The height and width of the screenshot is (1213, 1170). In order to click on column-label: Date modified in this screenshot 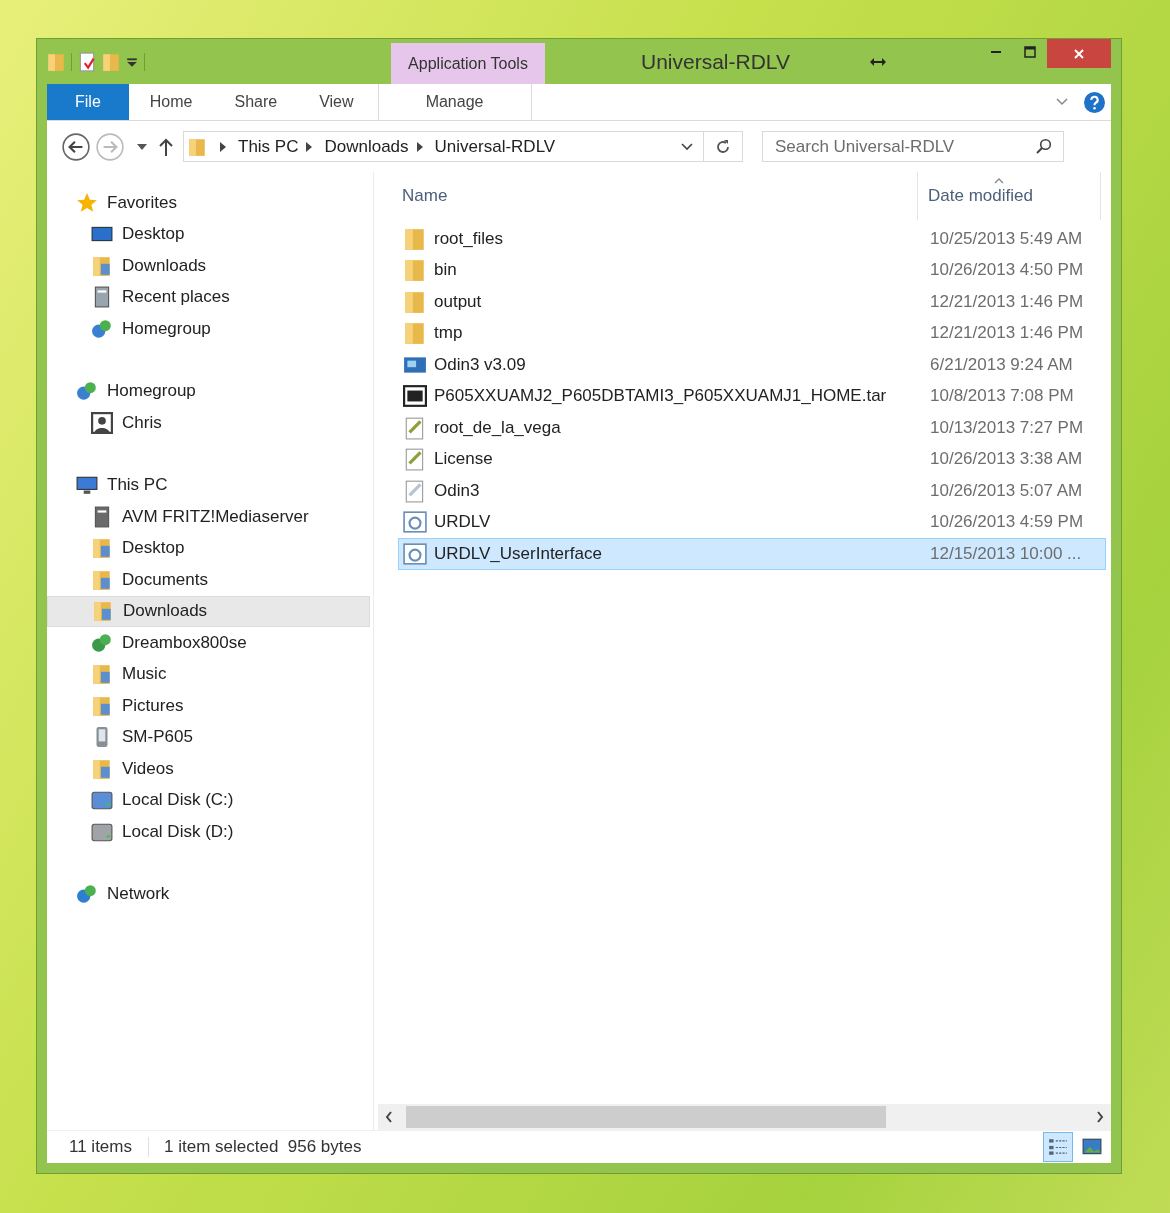, I will do `click(980, 196)`.